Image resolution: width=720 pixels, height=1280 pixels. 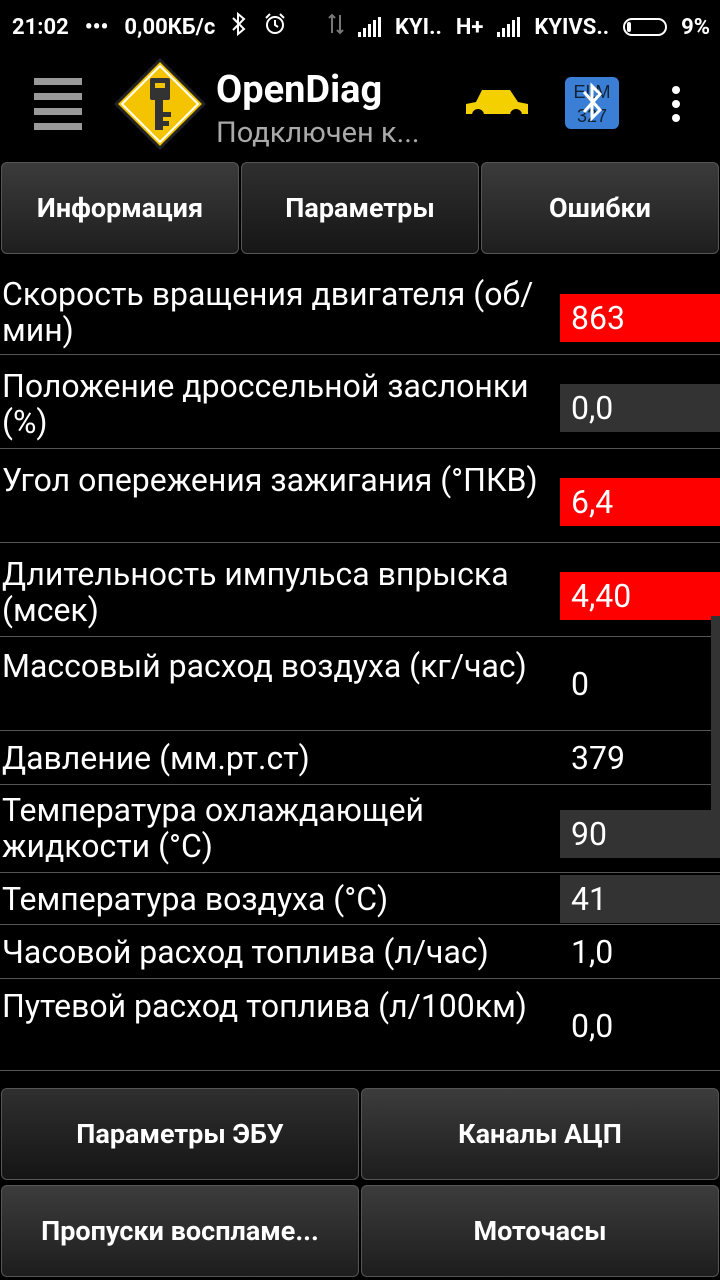 What do you see at coordinates (540, 1134) in the screenshot?
I see `adc-channels-button: Каналы АЦП` at bounding box center [540, 1134].